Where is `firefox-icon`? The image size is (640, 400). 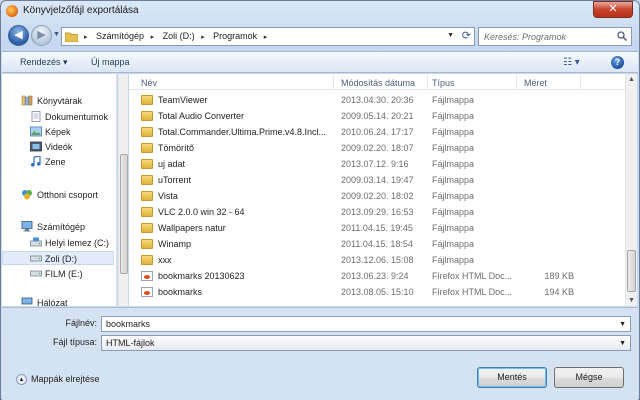 firefox-icon is located at coordinates (12, 11).